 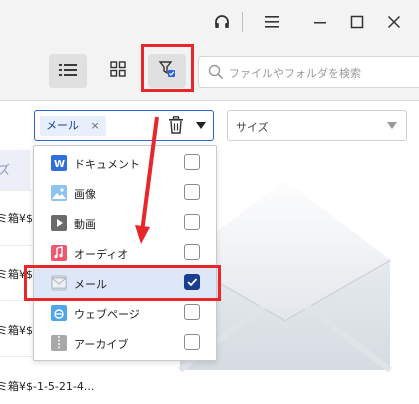 I want to click on menu-icon, so click(x=272, y=22).